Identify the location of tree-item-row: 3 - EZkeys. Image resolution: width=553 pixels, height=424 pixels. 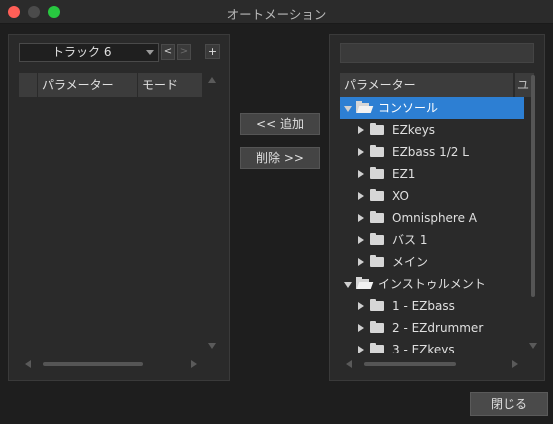
(432, 346).